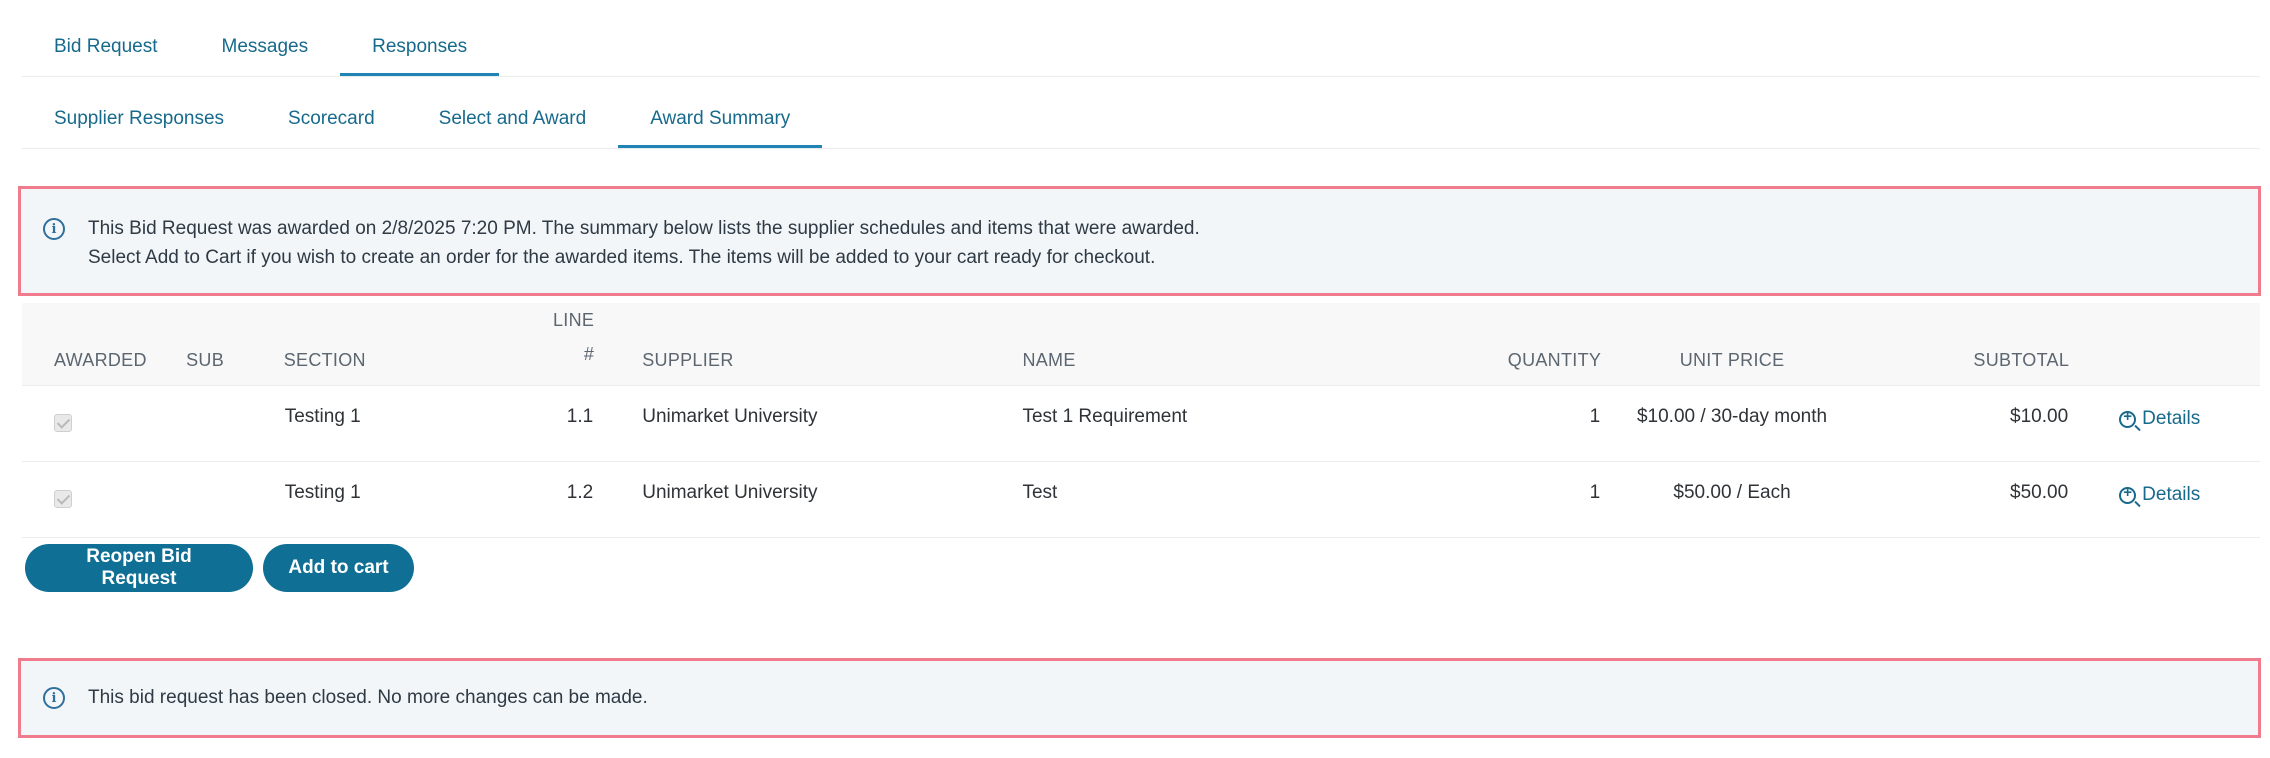 The image size is (2270, 758). I want to click on col-sub: SUB, so click(205, 360).